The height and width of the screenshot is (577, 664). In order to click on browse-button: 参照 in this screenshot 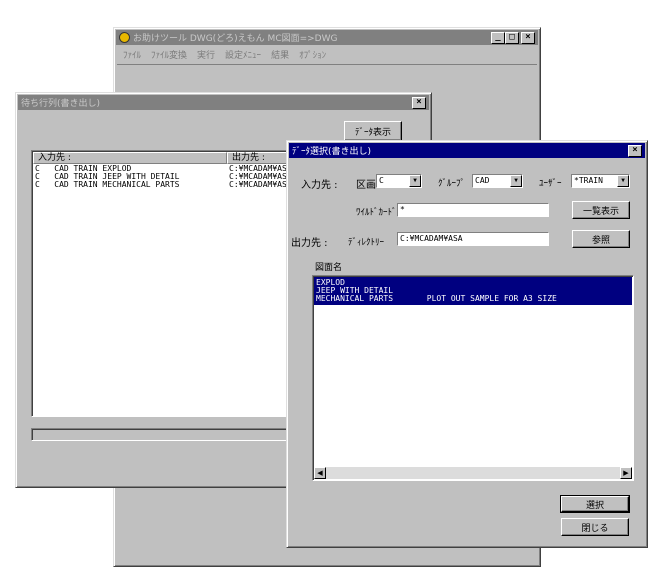, I will do `click(601, 239)`.